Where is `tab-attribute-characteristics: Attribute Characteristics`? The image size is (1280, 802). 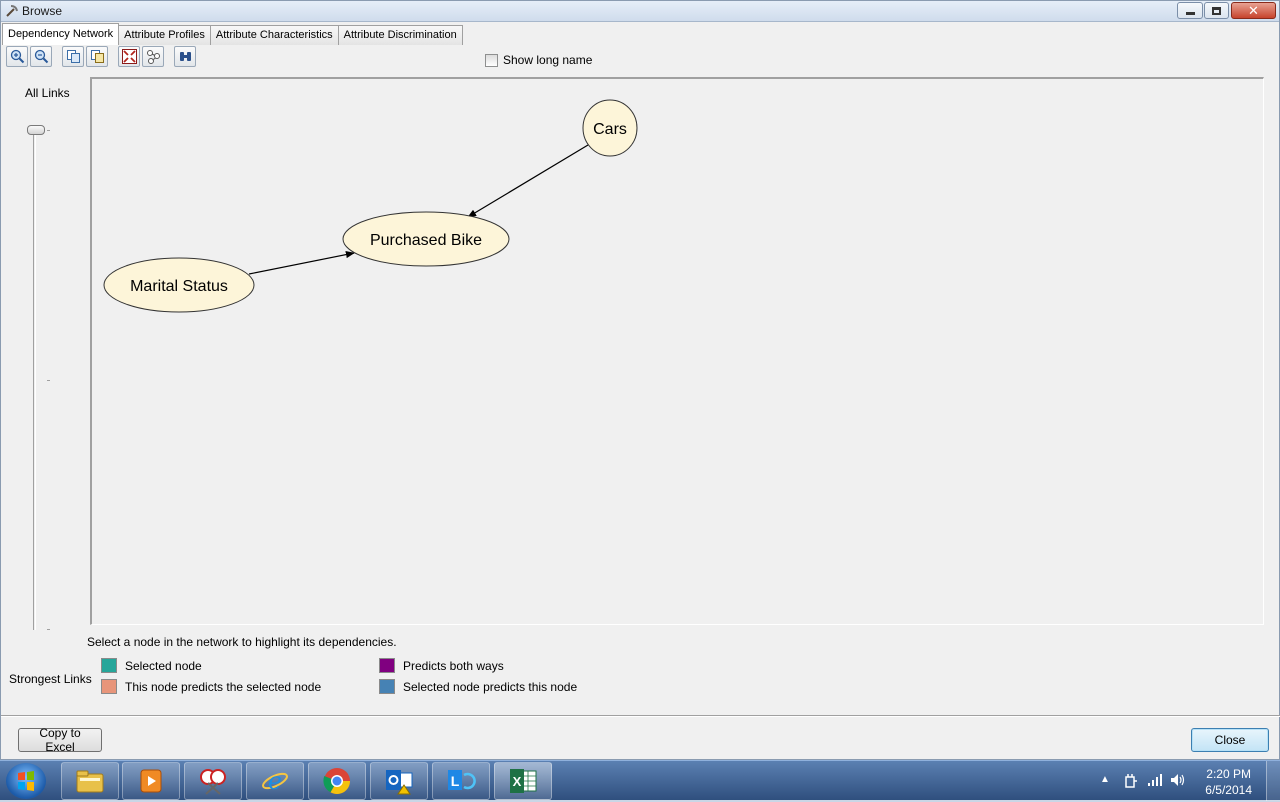
tab-attribute-characteristics: Attribute Characteristics is located at coordinates (274, 35).